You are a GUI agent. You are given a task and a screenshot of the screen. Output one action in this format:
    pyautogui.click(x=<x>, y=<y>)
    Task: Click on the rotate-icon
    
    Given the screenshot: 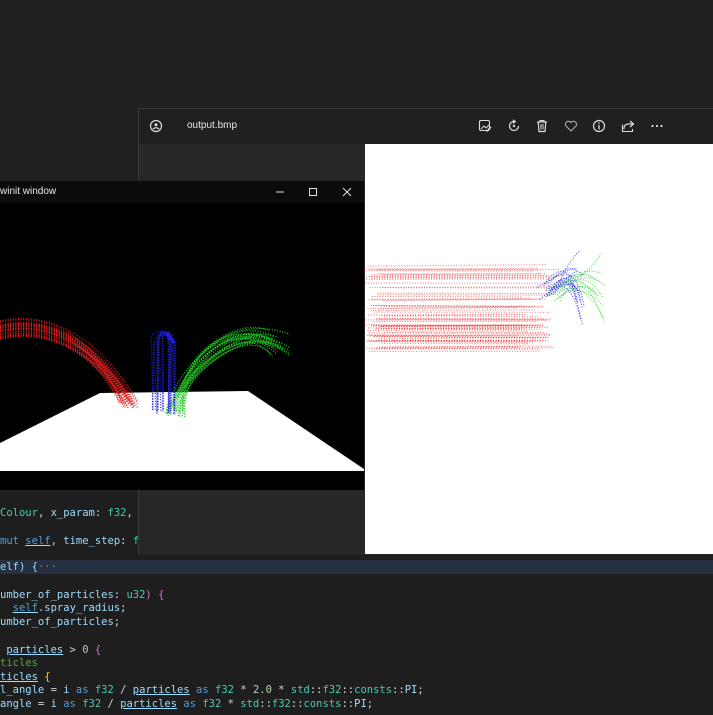 What is the action you would take?
    pyautogui.click(x=514, y=126)
    